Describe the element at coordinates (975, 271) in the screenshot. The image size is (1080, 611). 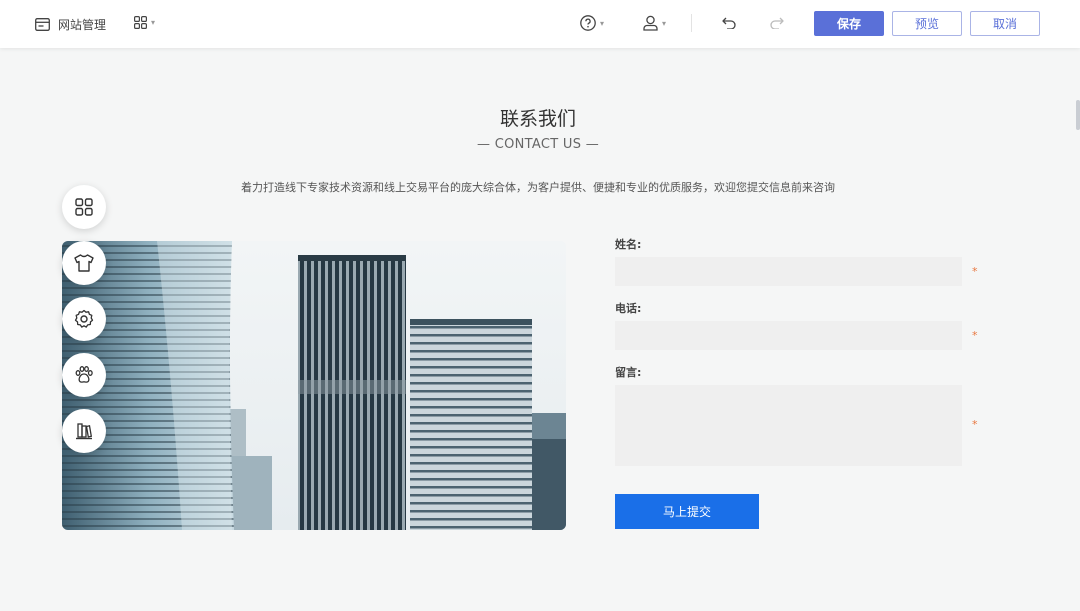
I see `name-required-mark: *` at that location.